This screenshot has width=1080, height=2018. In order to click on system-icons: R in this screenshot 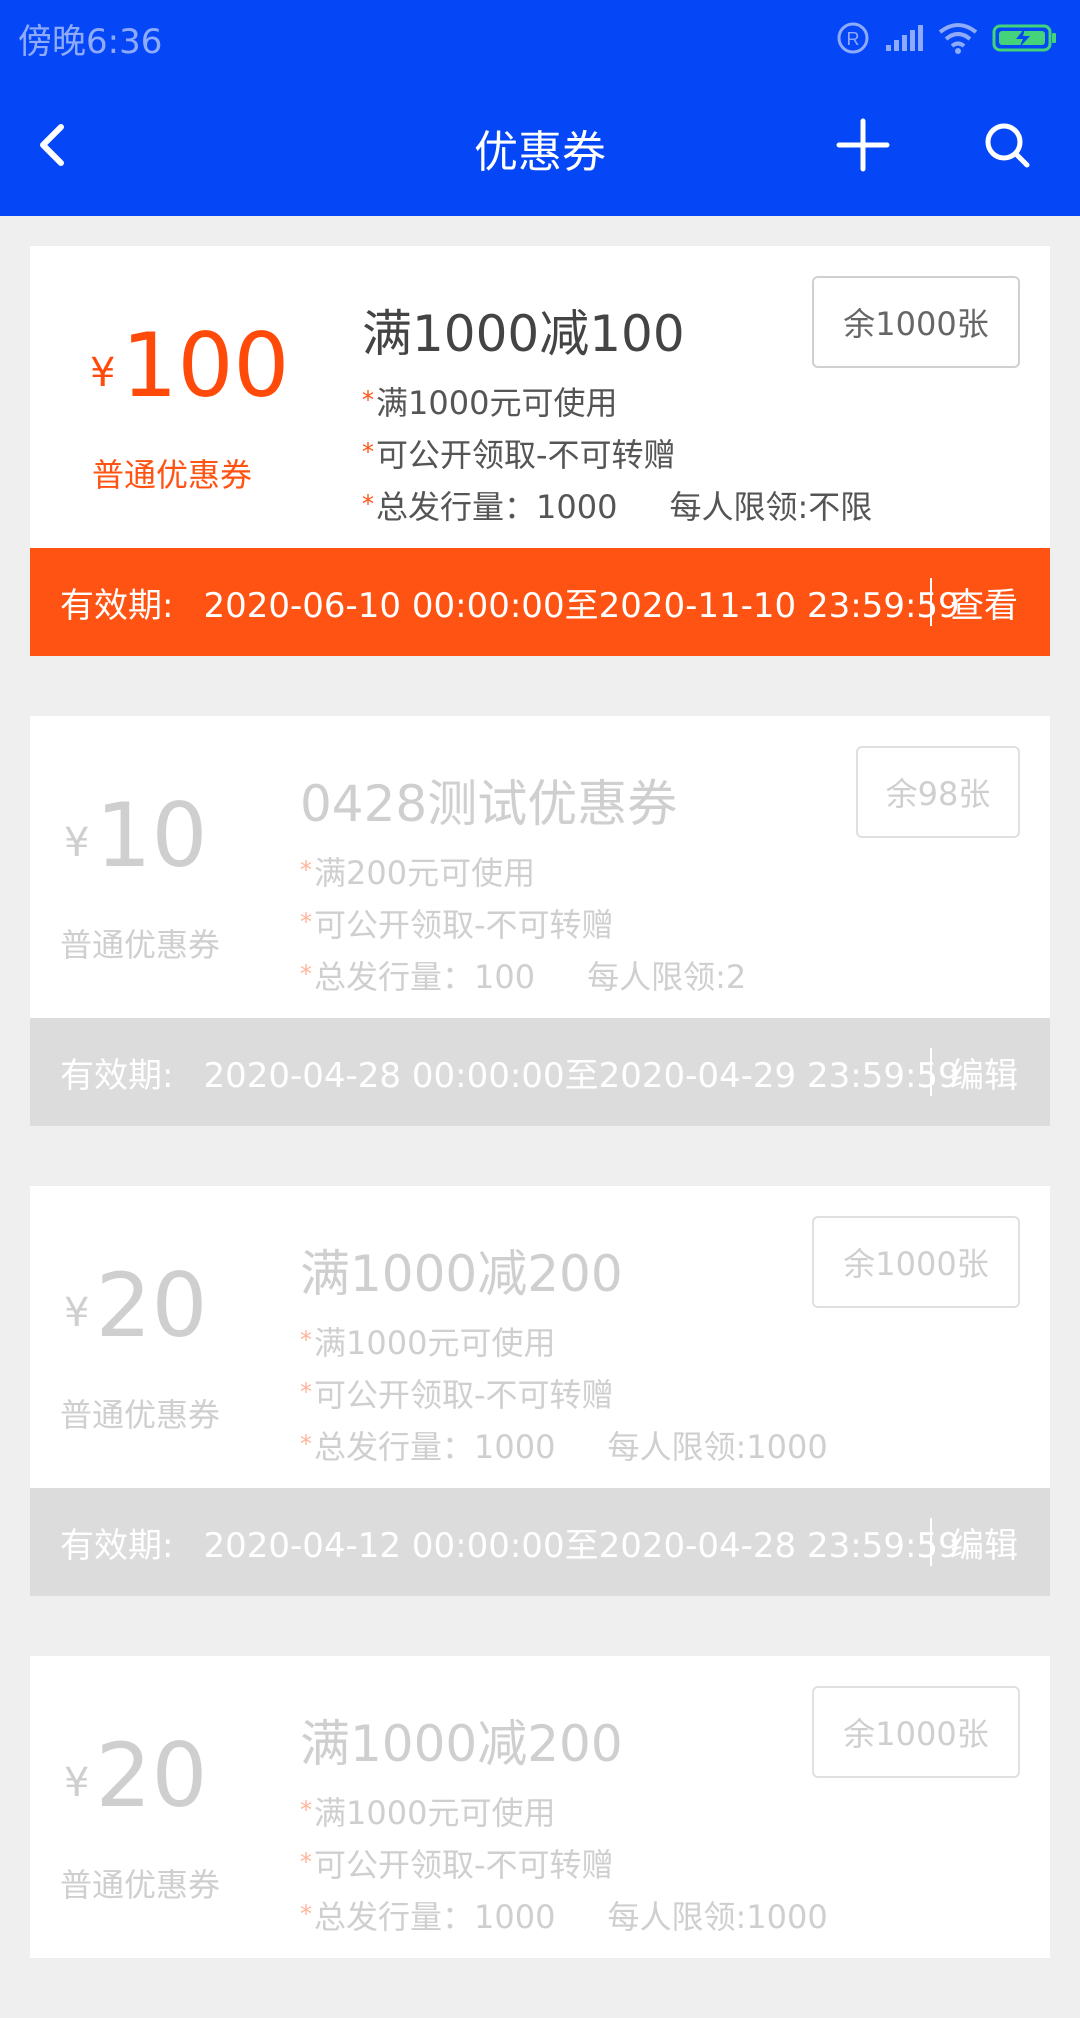, I will do `click(947, 38)`.